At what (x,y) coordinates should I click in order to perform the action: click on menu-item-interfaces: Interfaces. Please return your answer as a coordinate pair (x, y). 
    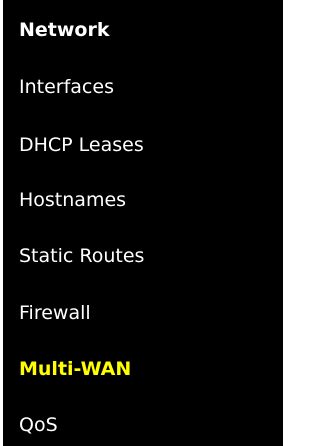
    Looking at the image, I should click on (66, 87).